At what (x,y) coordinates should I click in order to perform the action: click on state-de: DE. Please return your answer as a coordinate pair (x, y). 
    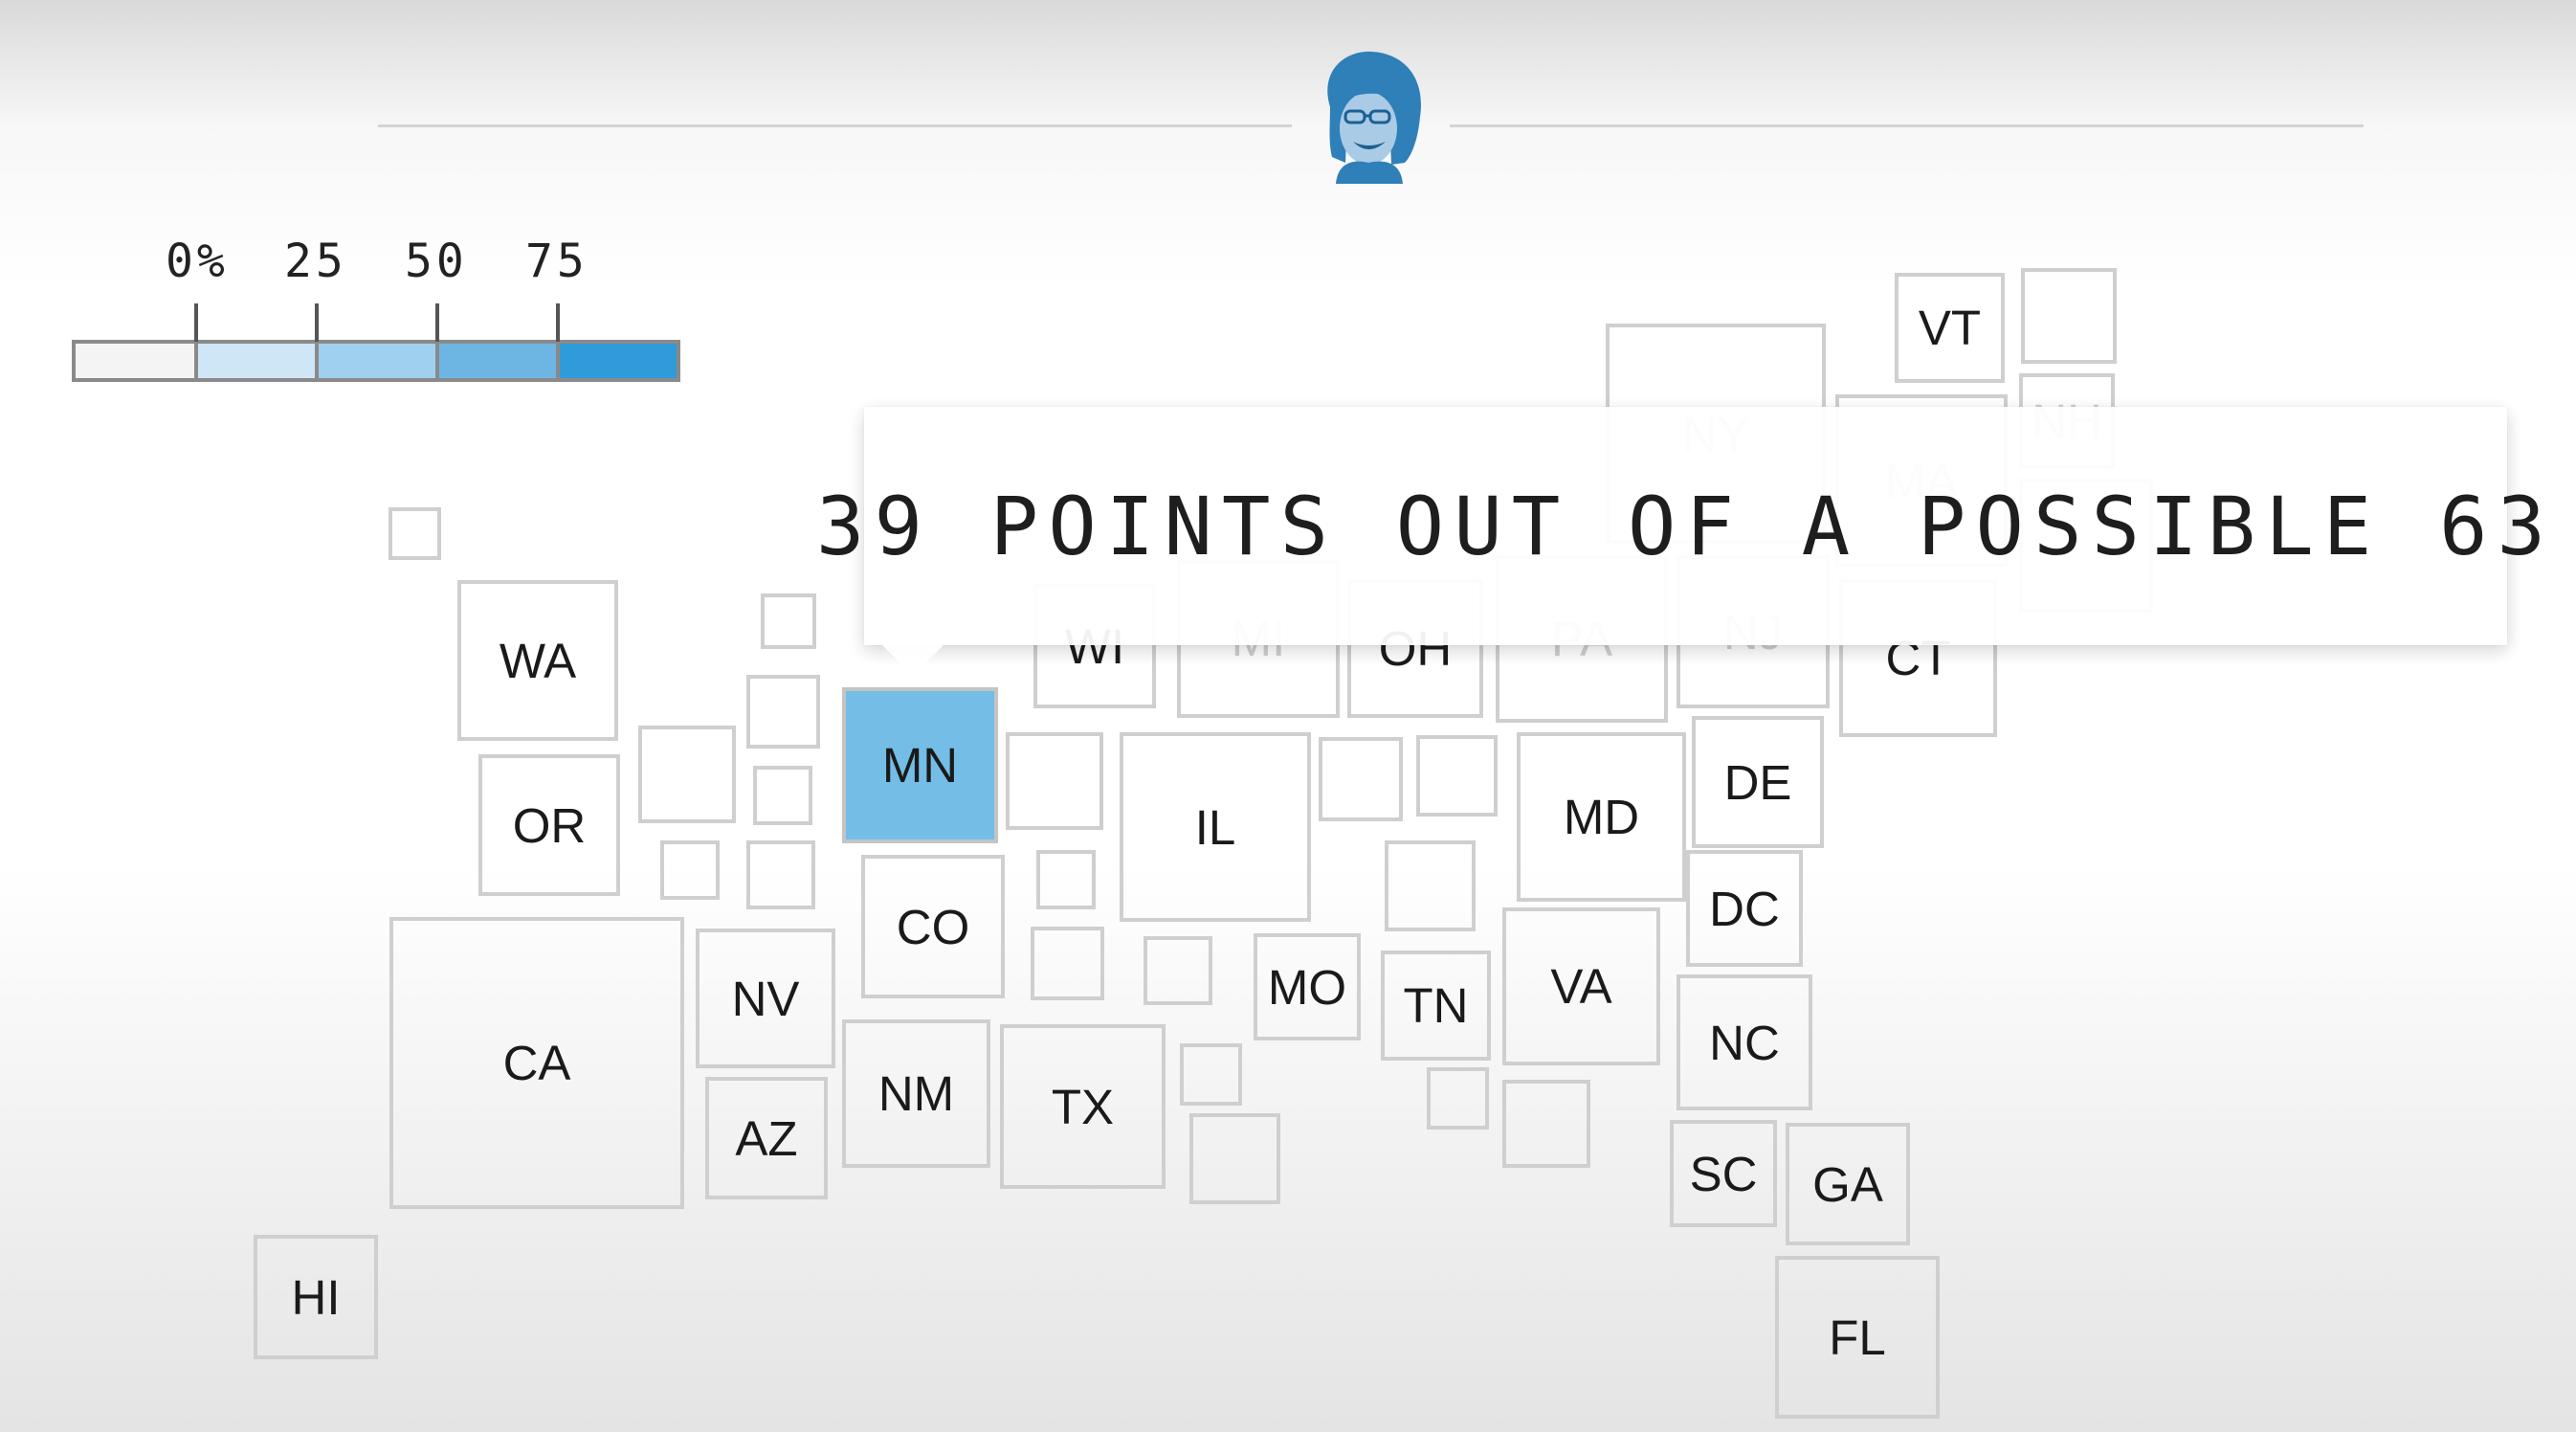
    Looking at the image, I should click on (1758, 782).